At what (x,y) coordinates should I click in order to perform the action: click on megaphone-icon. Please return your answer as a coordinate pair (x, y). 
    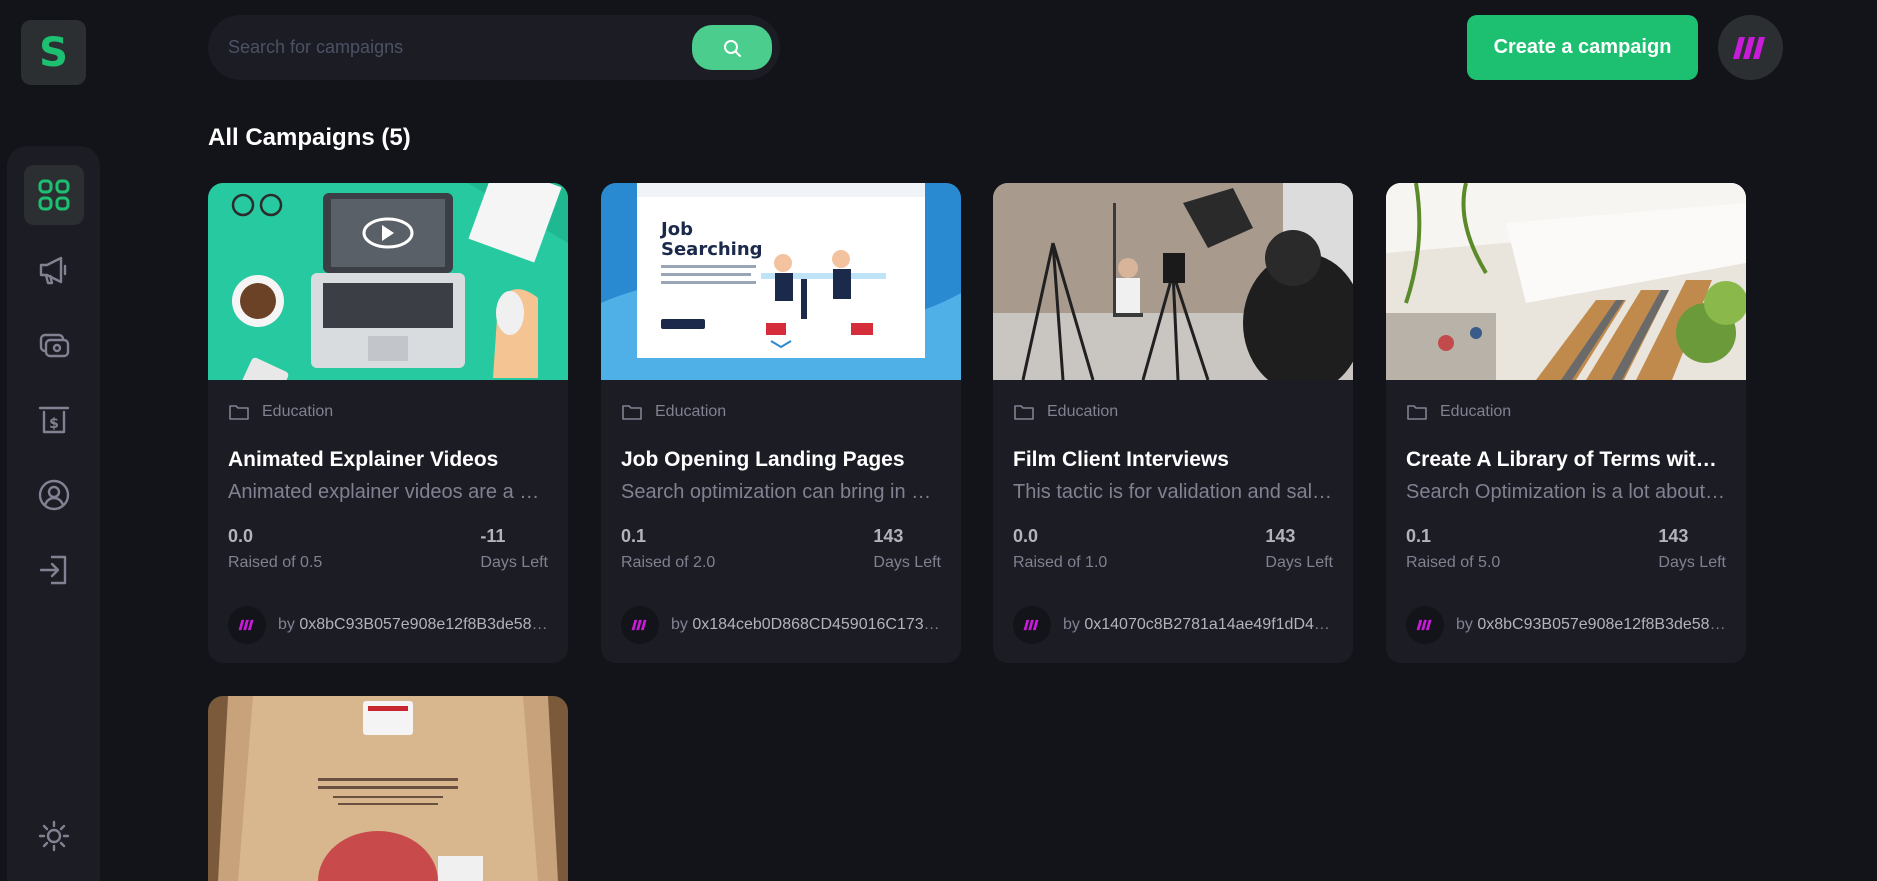
    Looking at the image, I should click on (53, 270).